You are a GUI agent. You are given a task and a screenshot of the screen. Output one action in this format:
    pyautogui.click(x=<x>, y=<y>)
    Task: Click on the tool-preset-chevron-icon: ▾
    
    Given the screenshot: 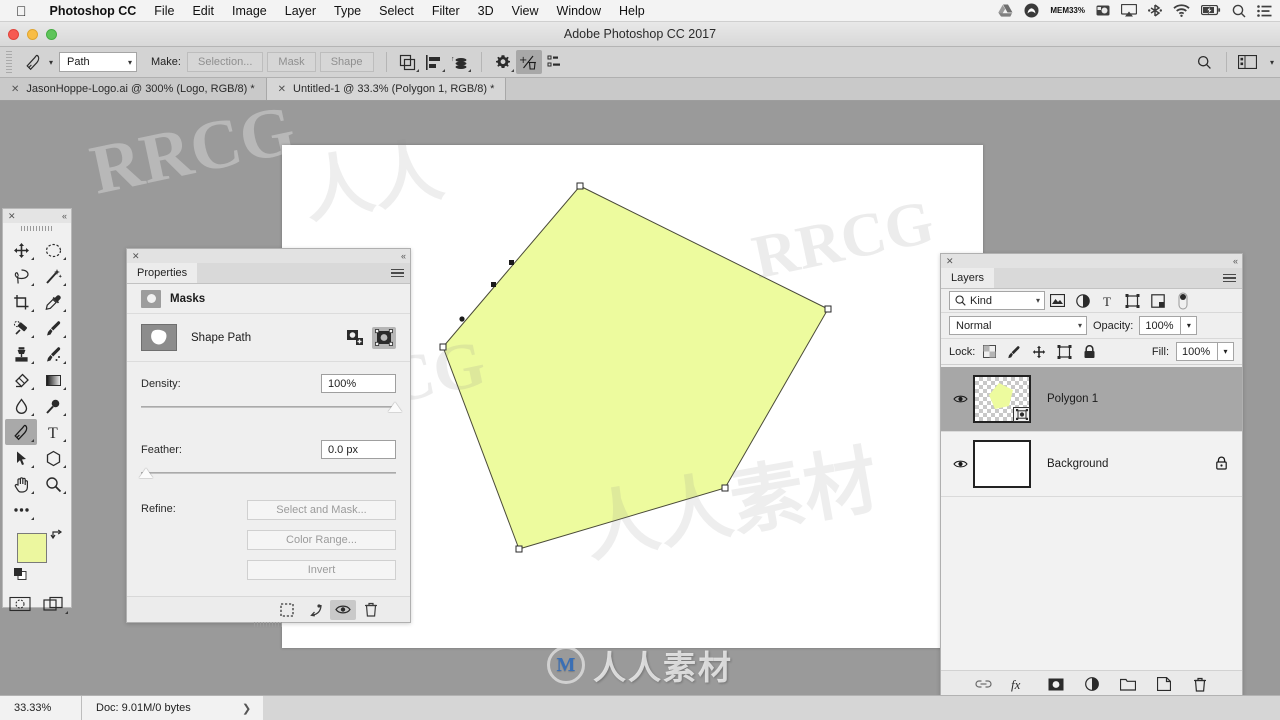 What is the action you would take?
    pyautogui.click(x=51, y=62)
    